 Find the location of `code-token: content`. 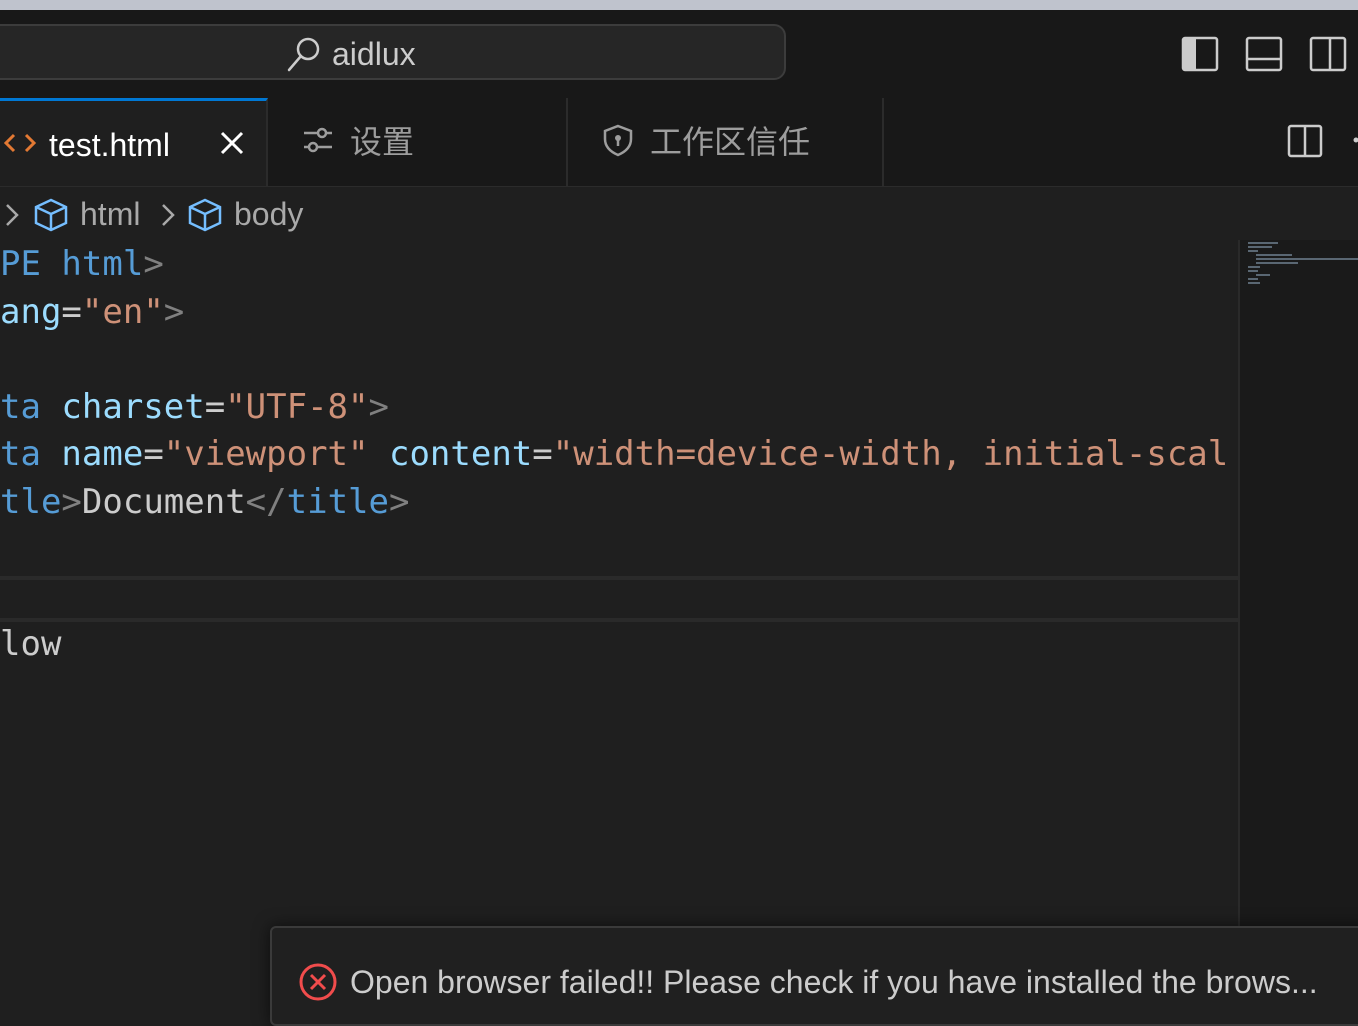

code-token: content is located at coordinates (451, 454).